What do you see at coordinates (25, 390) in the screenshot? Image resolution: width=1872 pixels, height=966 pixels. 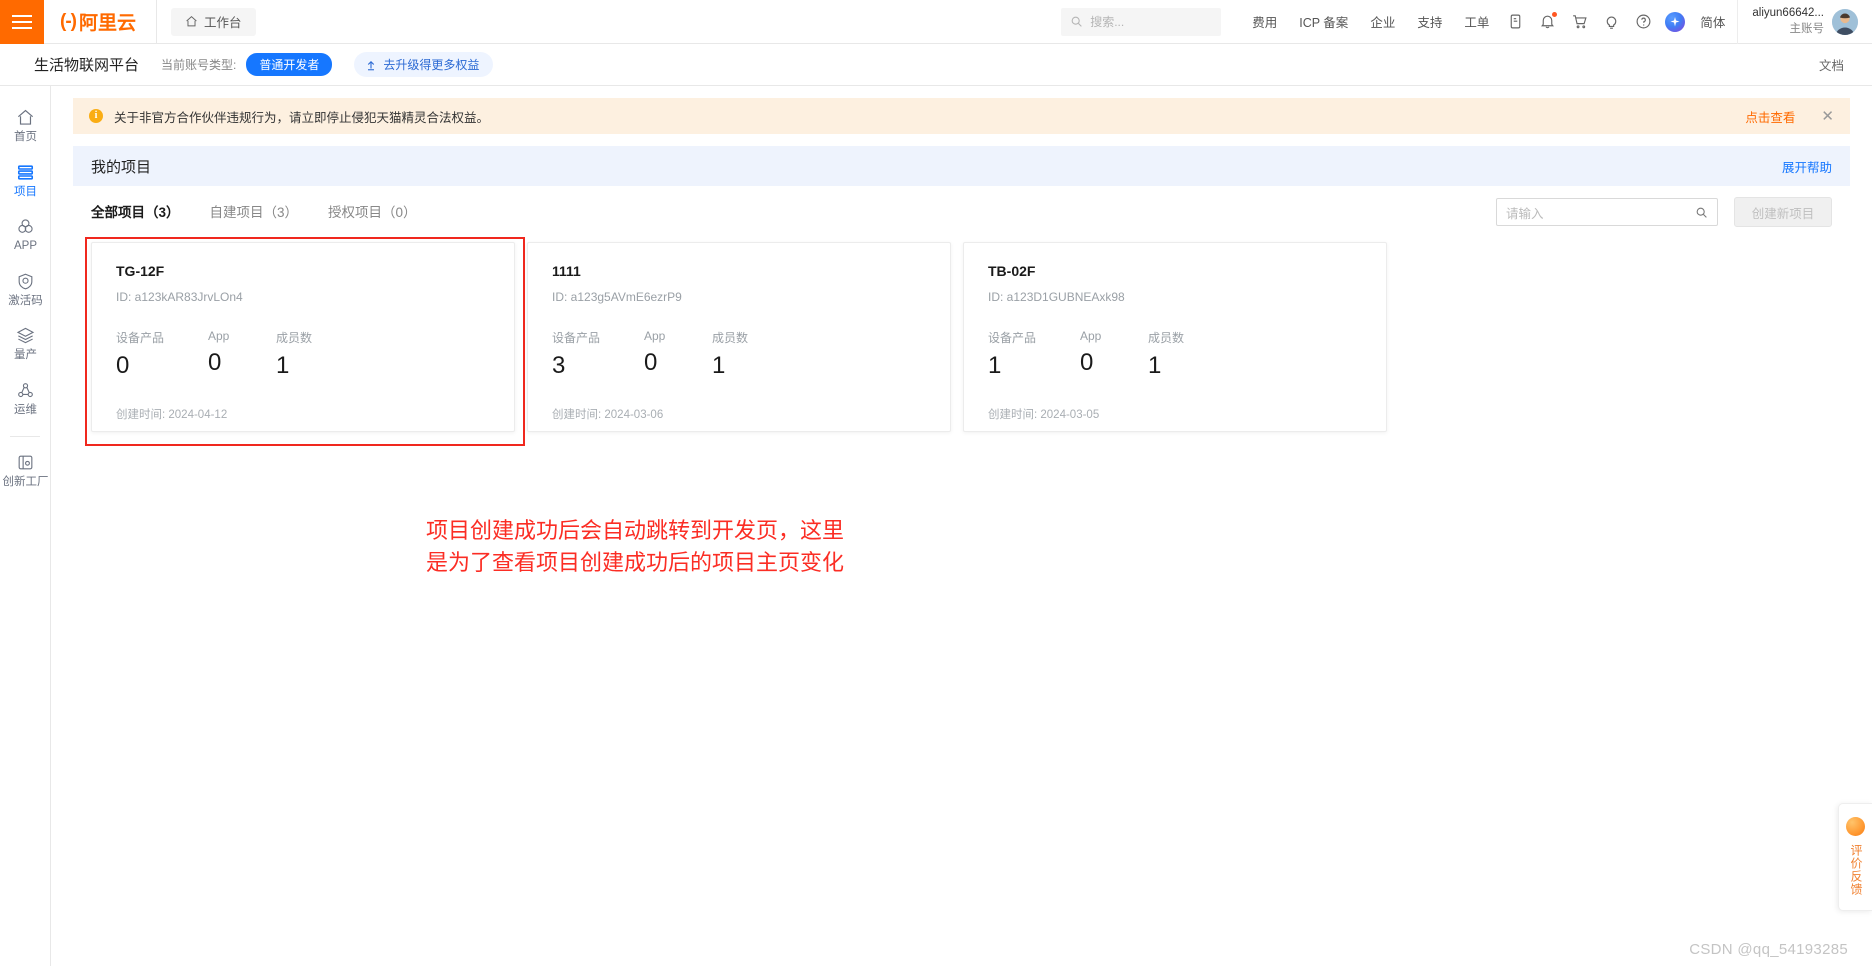 I see `operations-icon` at bounding box center [25, 390].